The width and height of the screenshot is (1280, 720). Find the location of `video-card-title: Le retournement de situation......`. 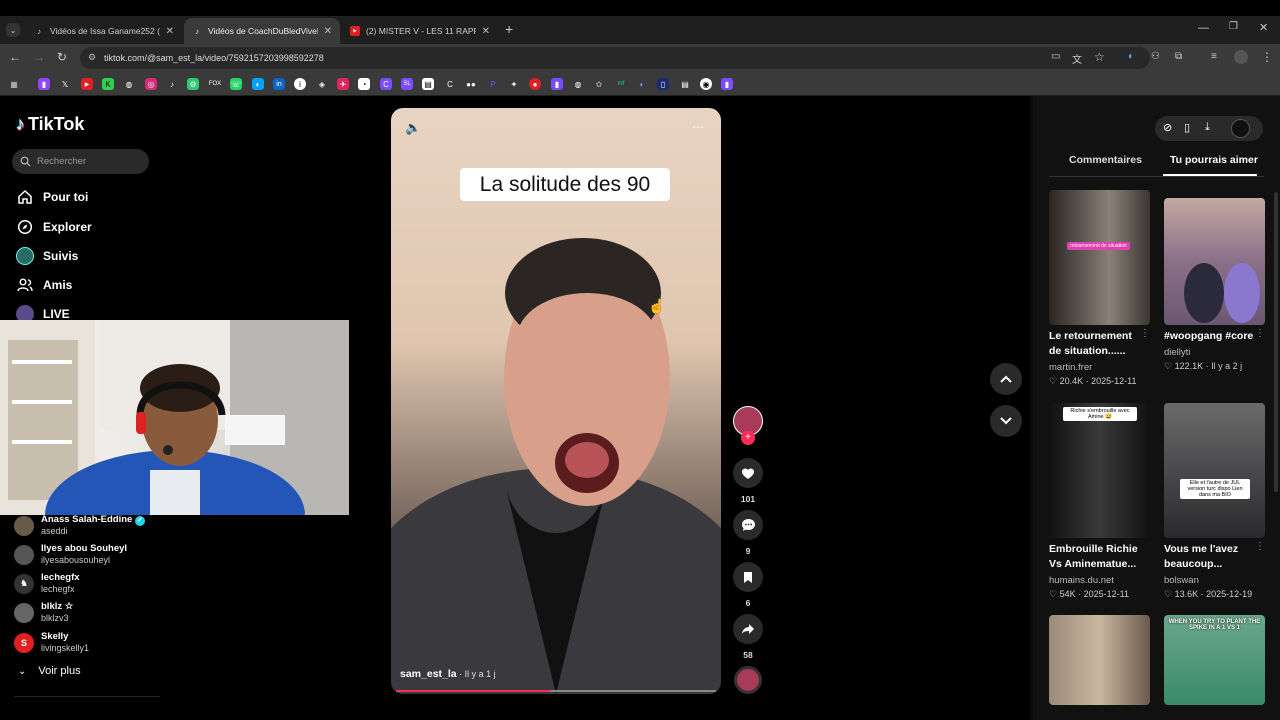

video-card-title: Le retournement de situation...... is located at coordinates (1096, 344).